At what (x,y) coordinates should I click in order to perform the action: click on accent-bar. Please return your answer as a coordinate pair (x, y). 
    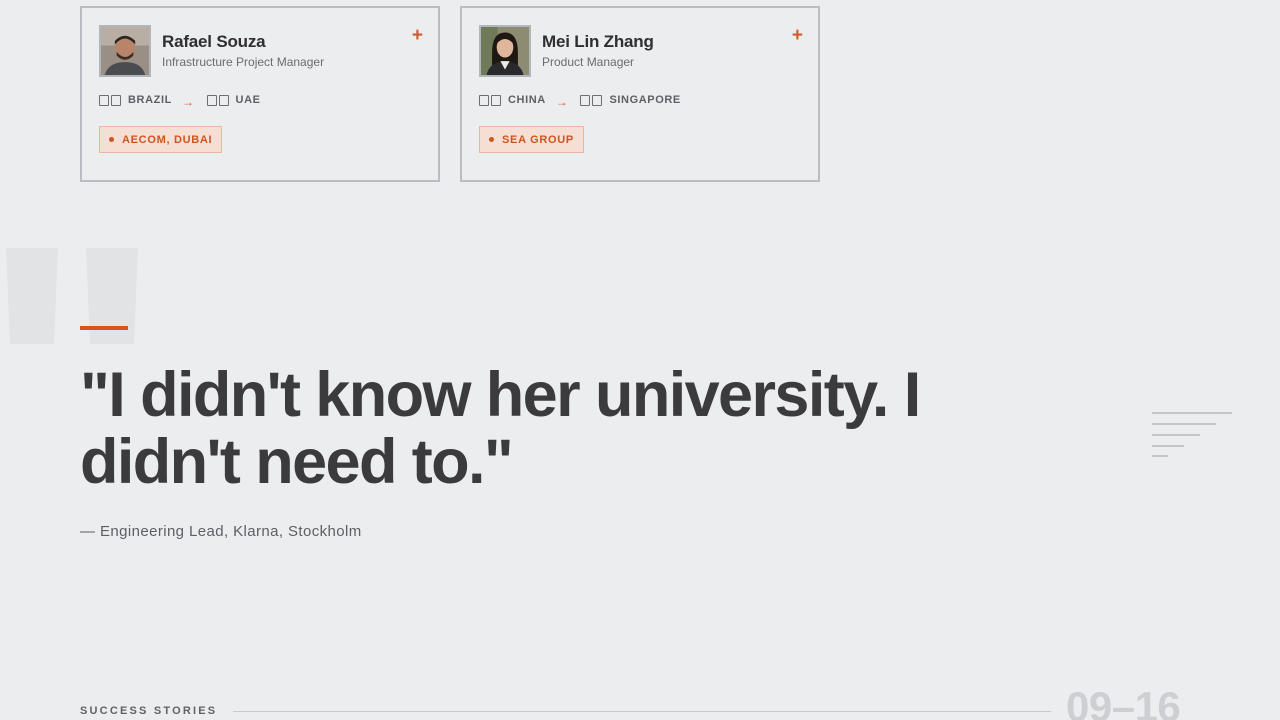
    Looking at the image, I should click on (104, 328).